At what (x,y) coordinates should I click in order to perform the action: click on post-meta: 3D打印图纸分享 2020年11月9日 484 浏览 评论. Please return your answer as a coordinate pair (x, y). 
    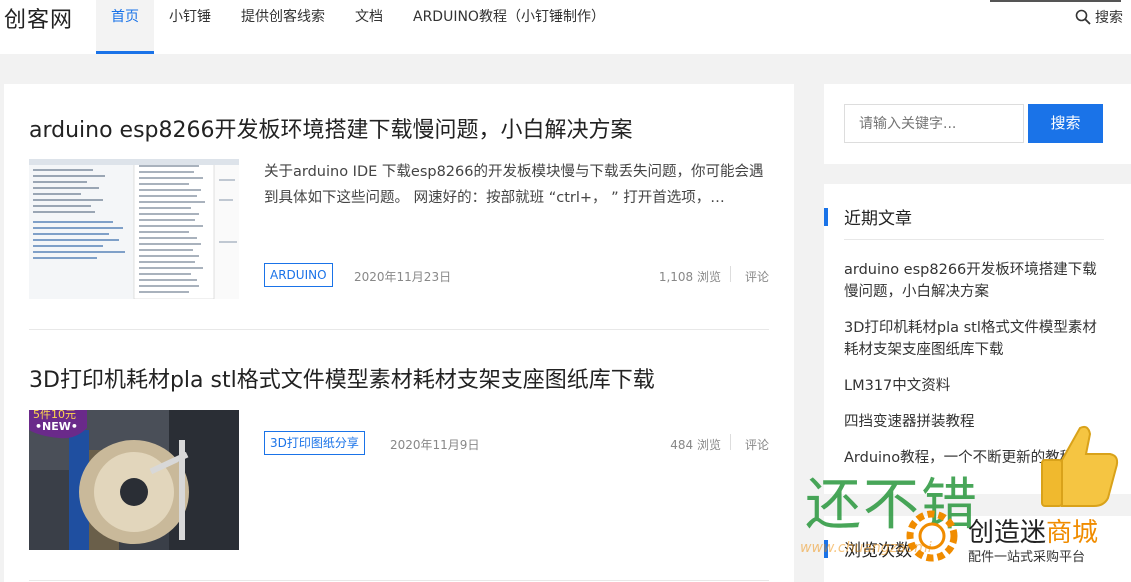
    Looking at the image, I should click on (516, 443).